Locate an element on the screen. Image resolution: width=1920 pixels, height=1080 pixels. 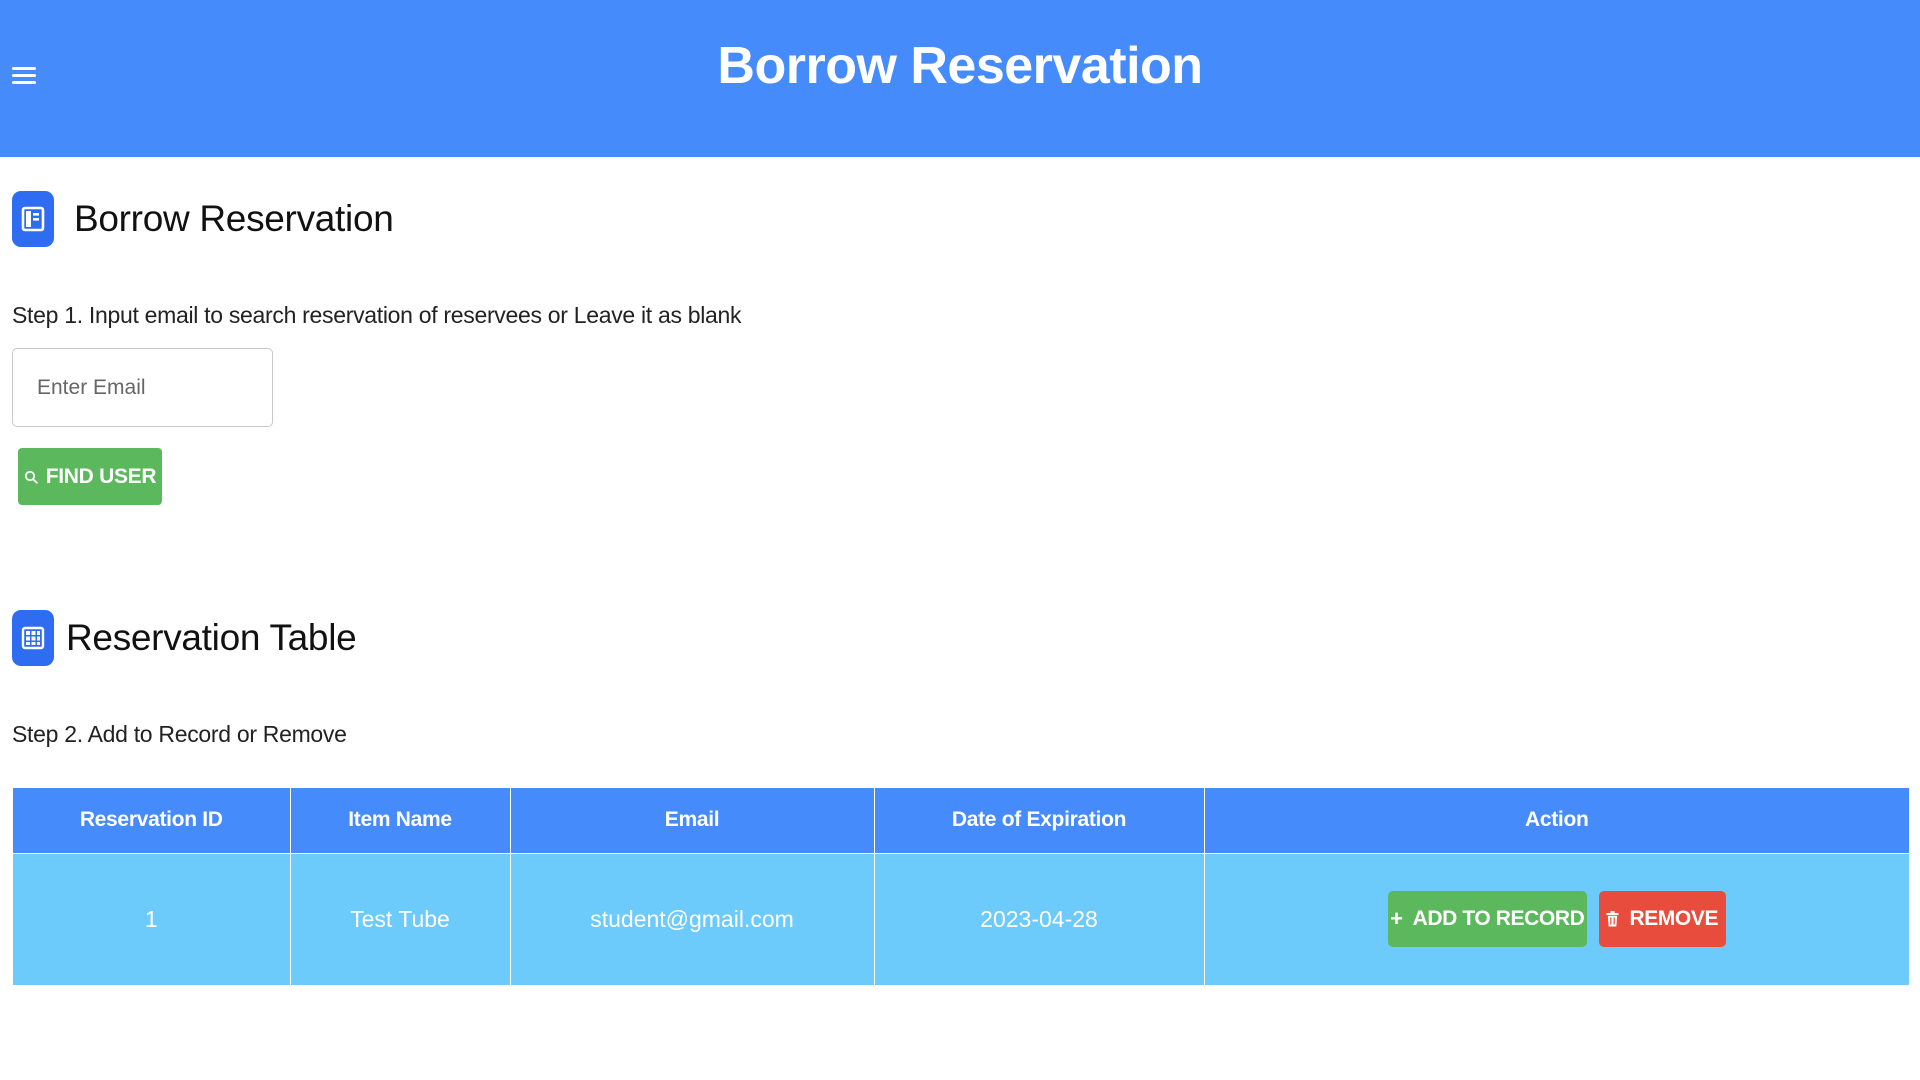
reservation-table-heading: Reservation Table is located at coordinates (184, 638).